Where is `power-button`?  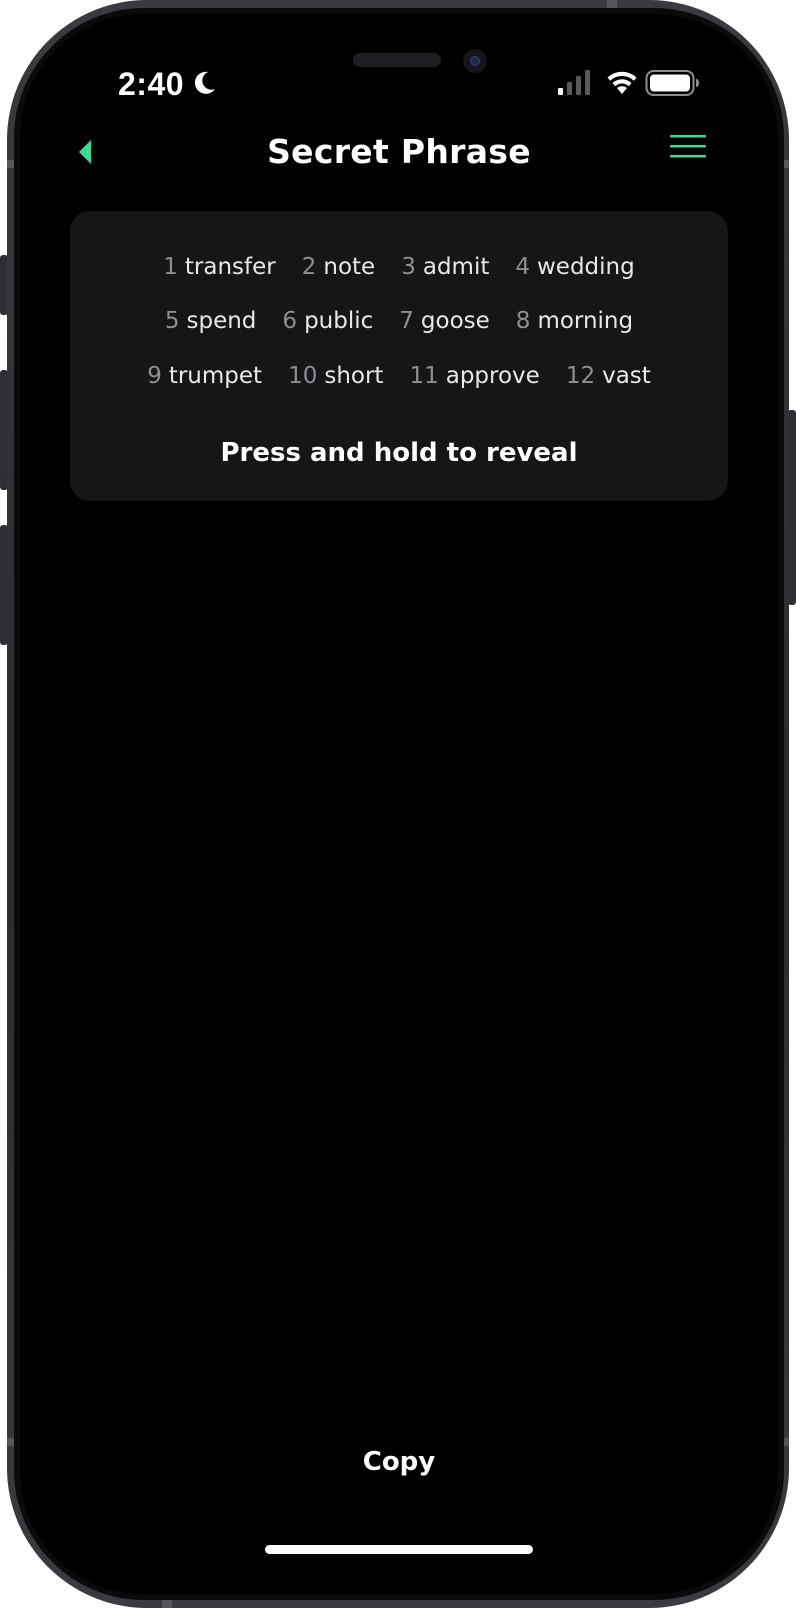
power-button is located at coordinates (792, 507).